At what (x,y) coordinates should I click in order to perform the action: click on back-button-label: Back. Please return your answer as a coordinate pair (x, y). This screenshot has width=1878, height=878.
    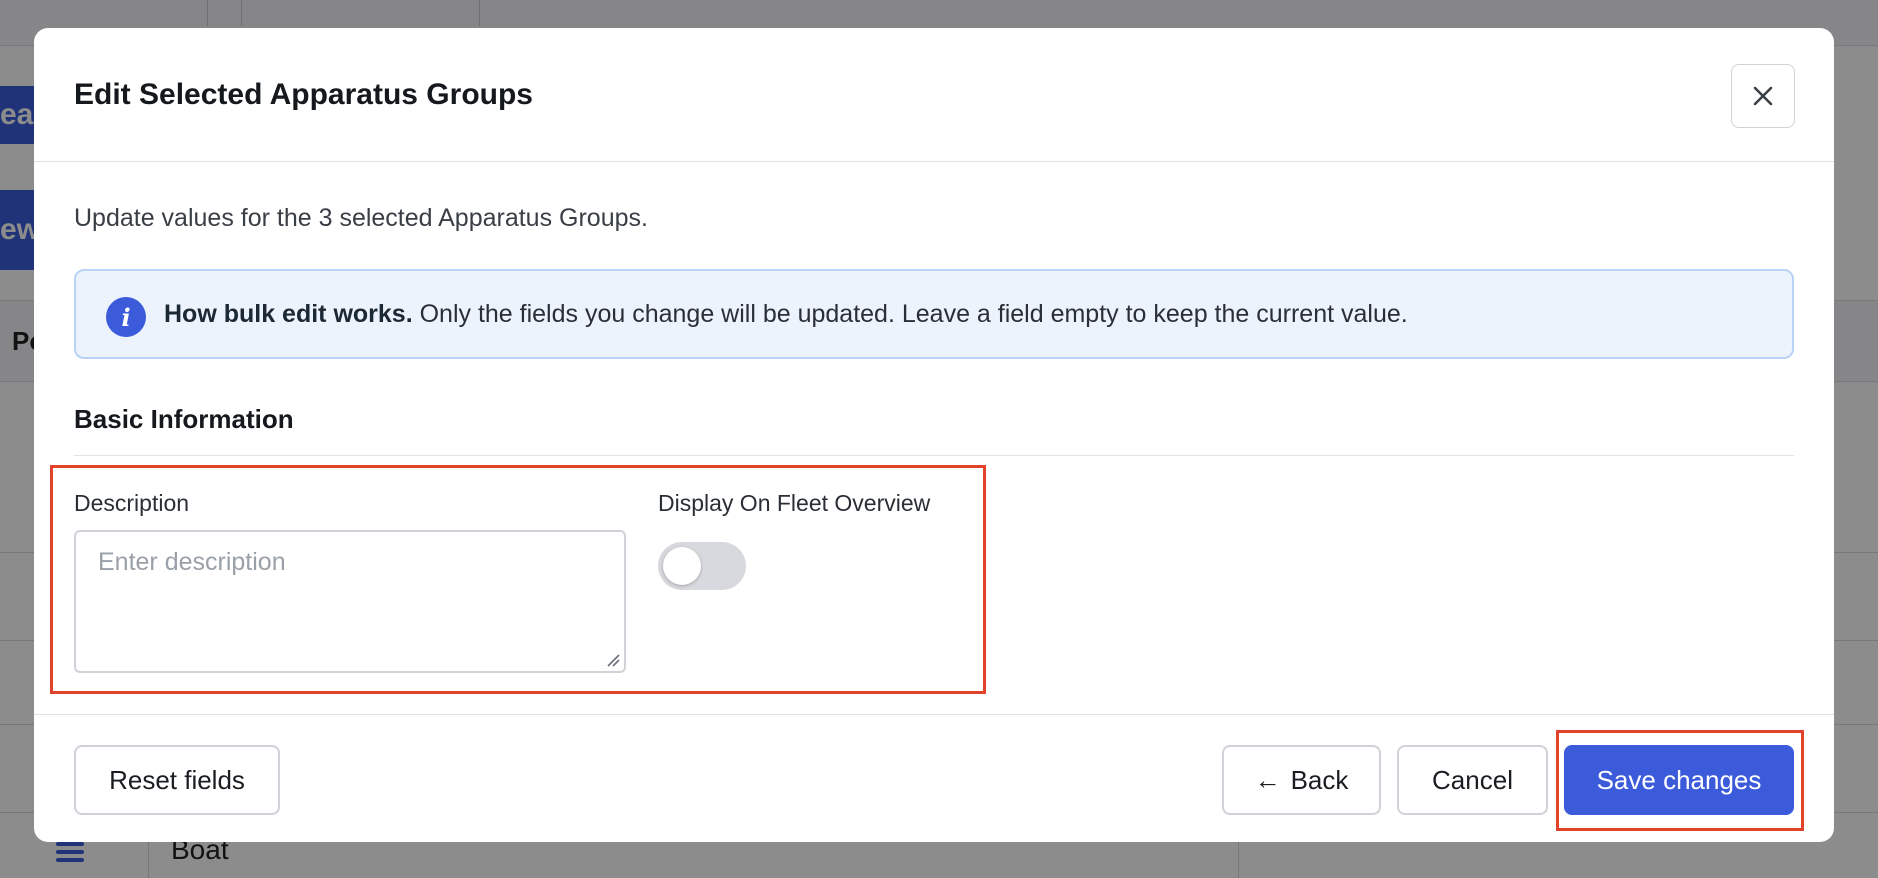
    Looking at the image, I should click on (1319, 779).